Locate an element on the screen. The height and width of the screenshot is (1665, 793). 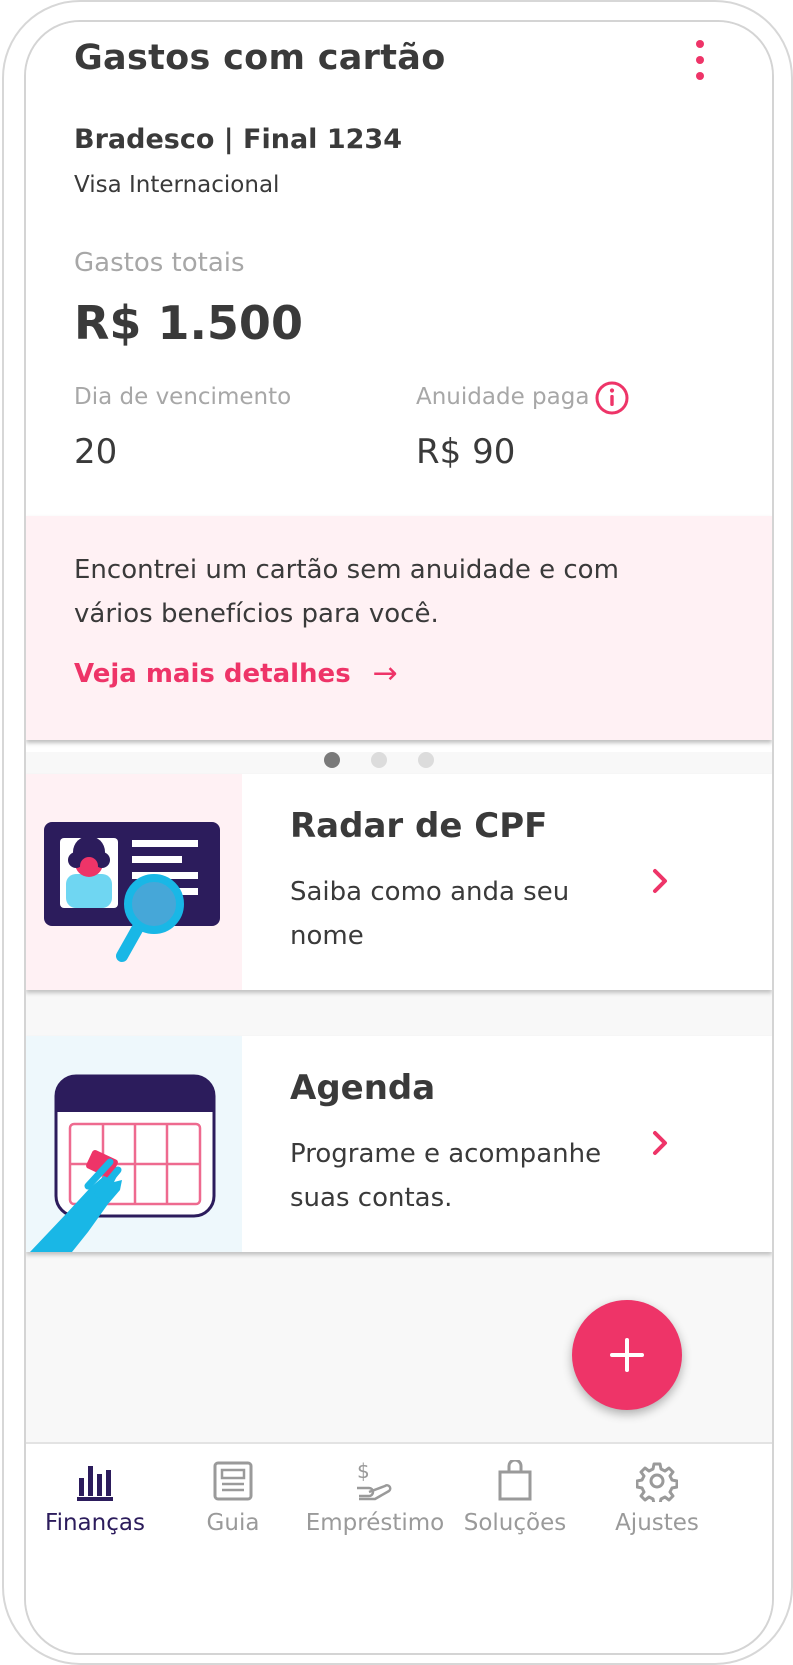
nav-item-guia: Guia is located at coordinates (233, 1510).